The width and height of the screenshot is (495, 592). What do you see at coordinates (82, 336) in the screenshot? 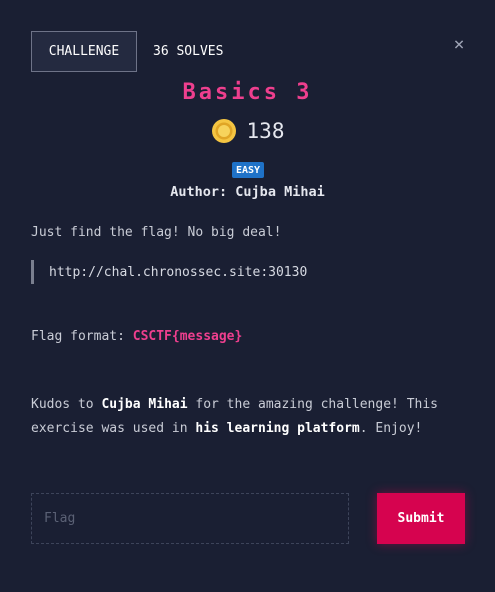
I see `flag-format-label: Flag format:` at bounding box center [82, 336].